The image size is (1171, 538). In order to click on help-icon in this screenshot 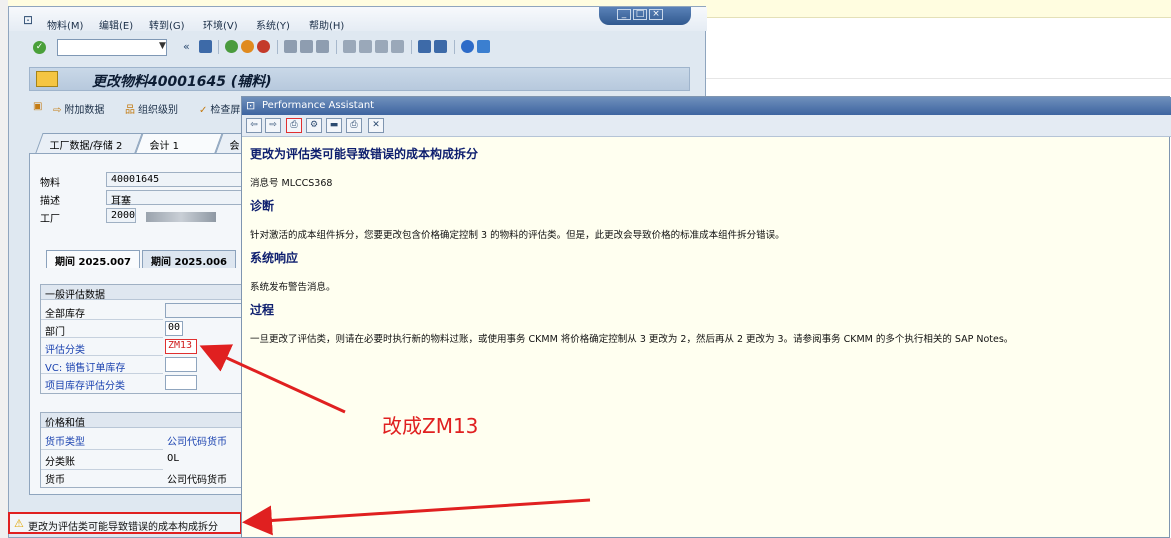, I will do `click(467, 46)`.